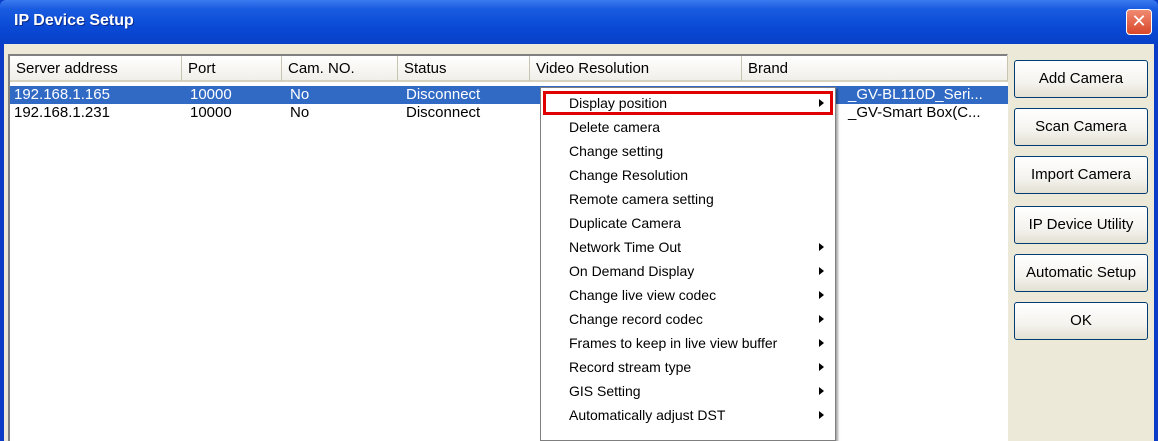 This screenshot has height=441, width=1158. Describe the element at coordinates (630, 367) in the screenshot. I see `menu-item-label: Record stream type` at that location.